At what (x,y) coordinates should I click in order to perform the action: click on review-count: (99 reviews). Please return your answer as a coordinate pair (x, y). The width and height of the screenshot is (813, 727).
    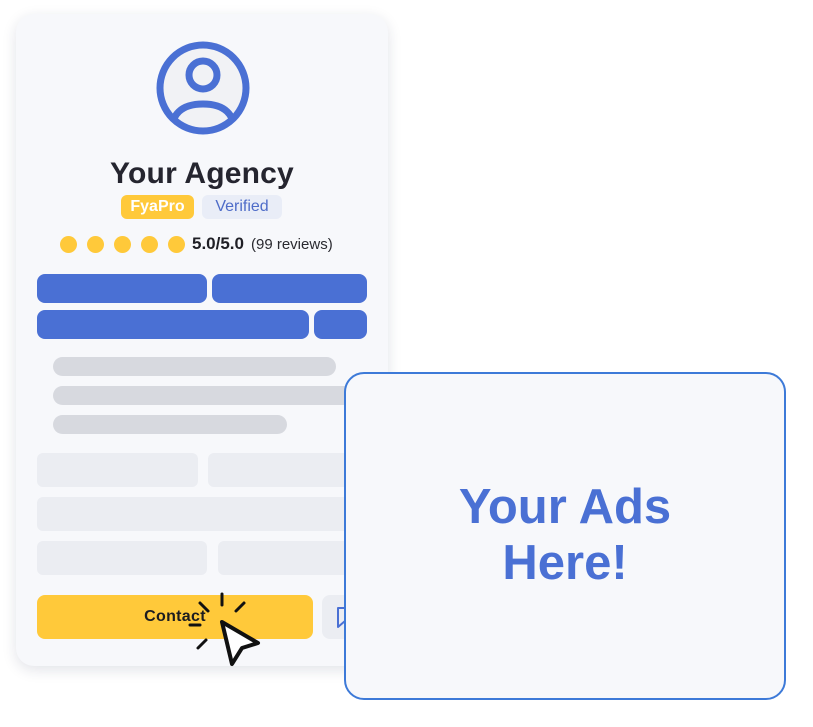
    Looking at the image, I should click on (292, 244).